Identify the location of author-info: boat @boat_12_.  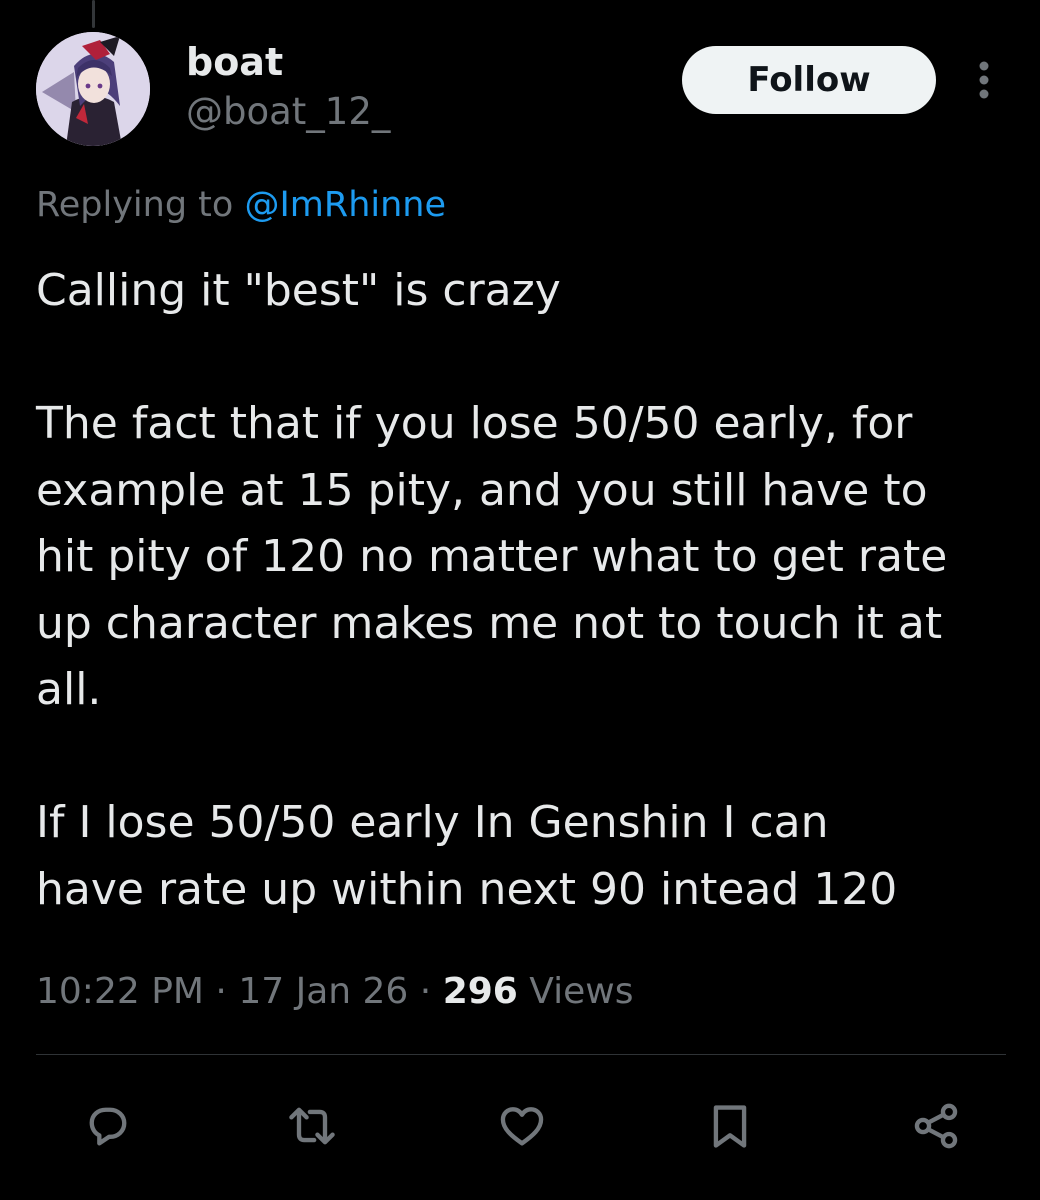
(288, 87).